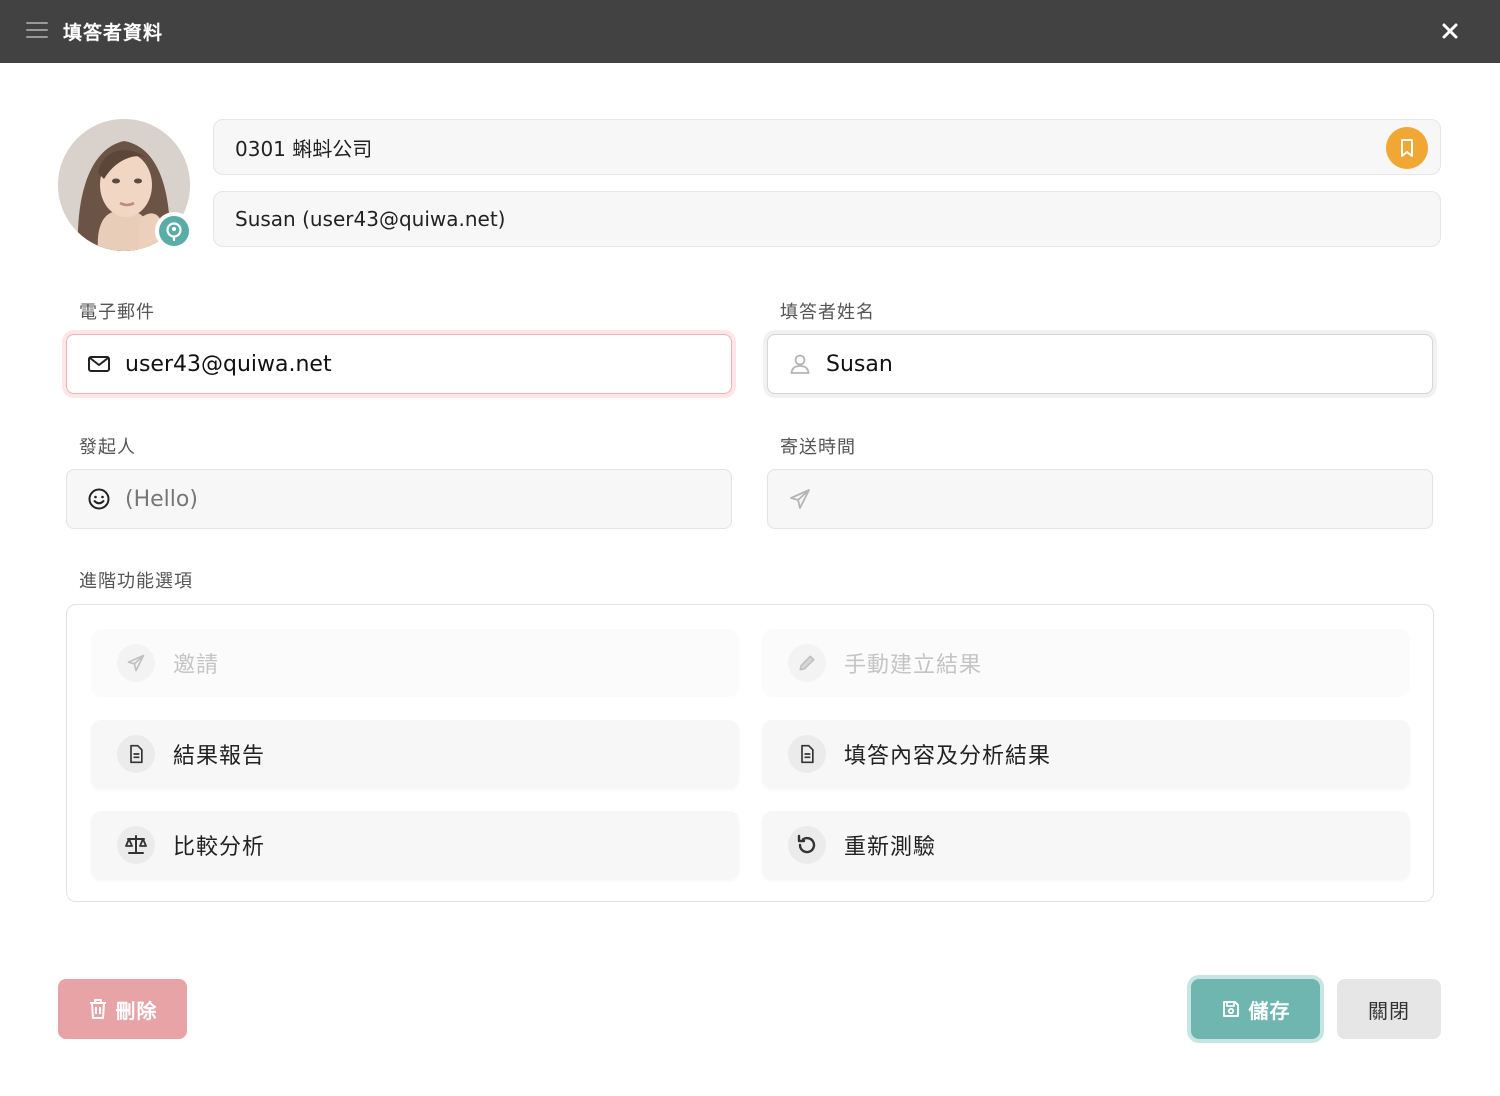 The image size is (1500, 1096). Describe the element at coordinates (1269, 1010) in the screenshot. I see `save-label: 儲存` at that location.